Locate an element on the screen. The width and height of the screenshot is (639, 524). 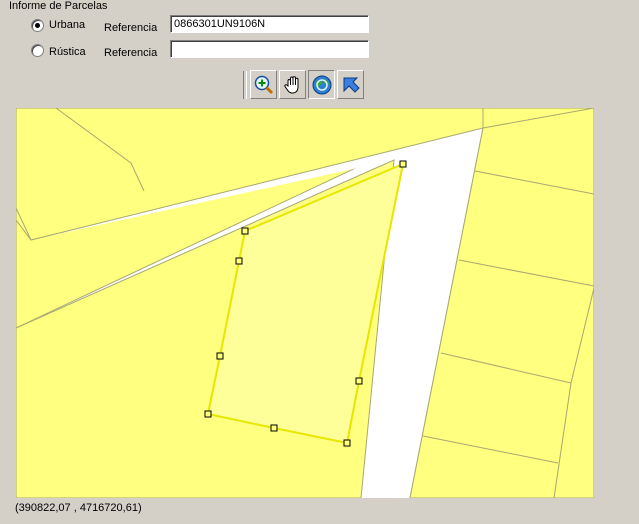
zoom-extent-globe-icon is located at coordinates (322, 85).